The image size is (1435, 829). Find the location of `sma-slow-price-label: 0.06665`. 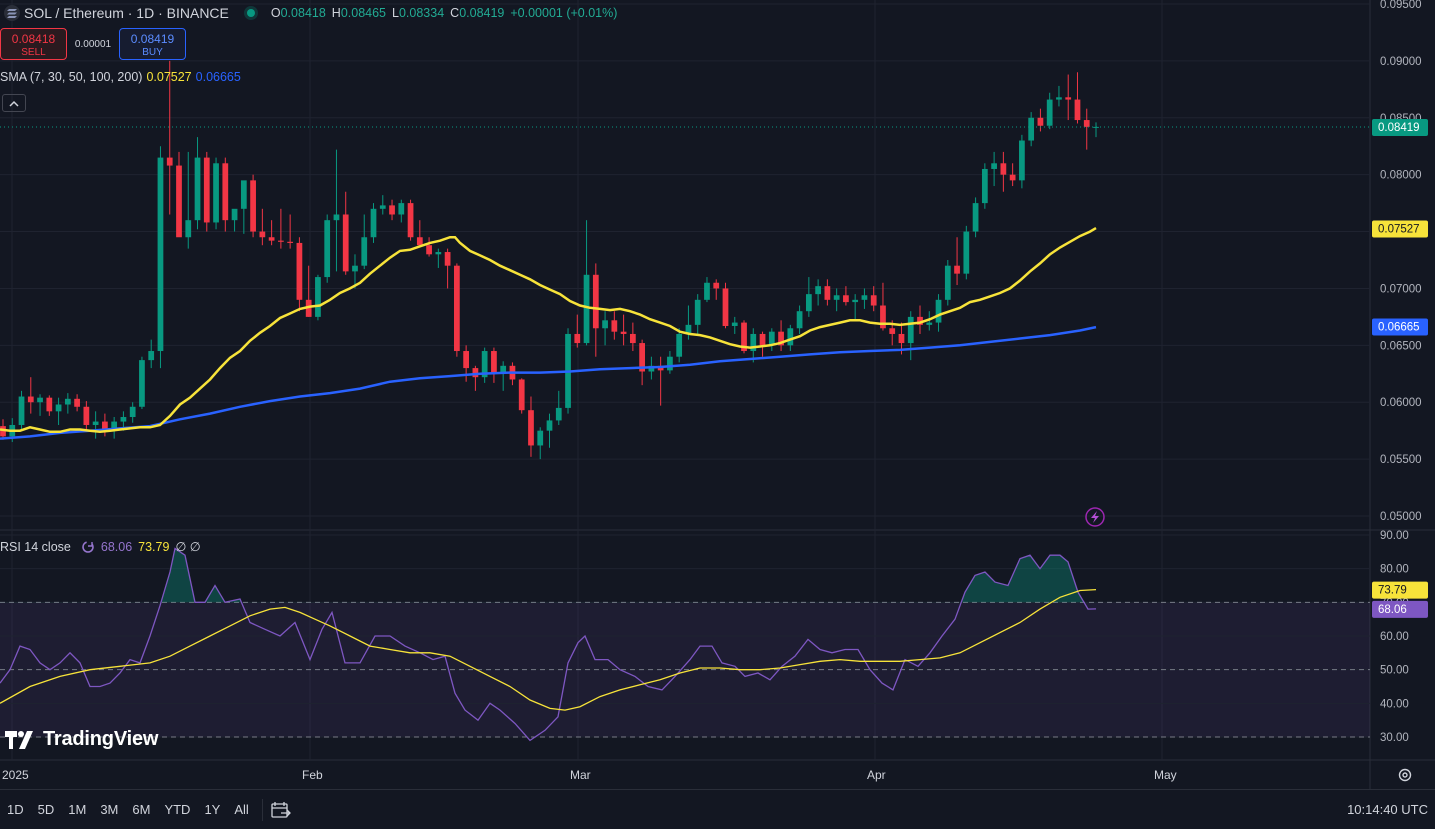

sma-slow-price-label: 0.06665 is located at coordinates (1399, 328).